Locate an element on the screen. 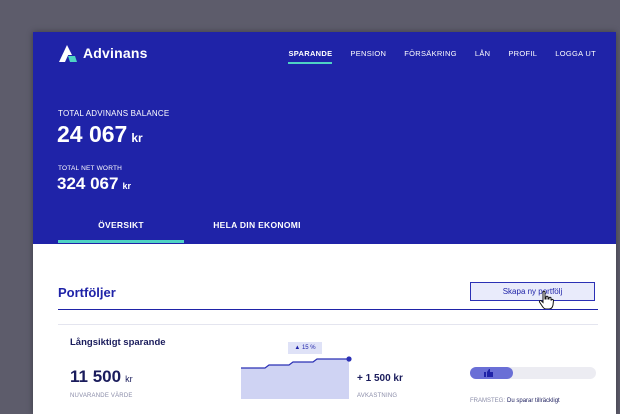  balance-amount: 24 067 kr is located at coordinates (100, 134).